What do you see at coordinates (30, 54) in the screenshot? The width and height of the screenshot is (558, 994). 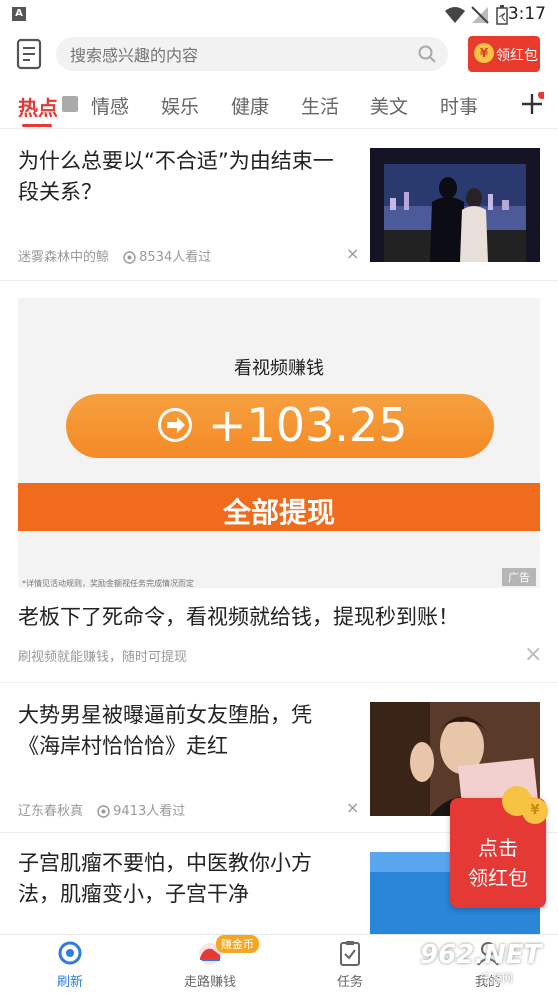 I see `document-menu-icon` at bounding box center [30, 54].